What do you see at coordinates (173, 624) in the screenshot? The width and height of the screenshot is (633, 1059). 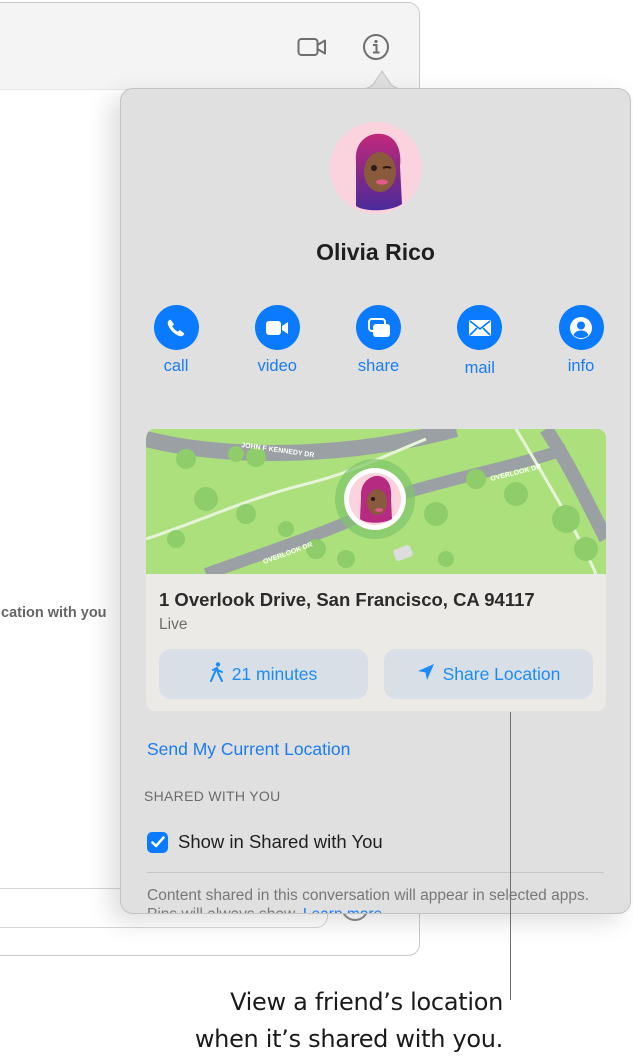 I see `location-status: Live` at bounding box center [173, 624].